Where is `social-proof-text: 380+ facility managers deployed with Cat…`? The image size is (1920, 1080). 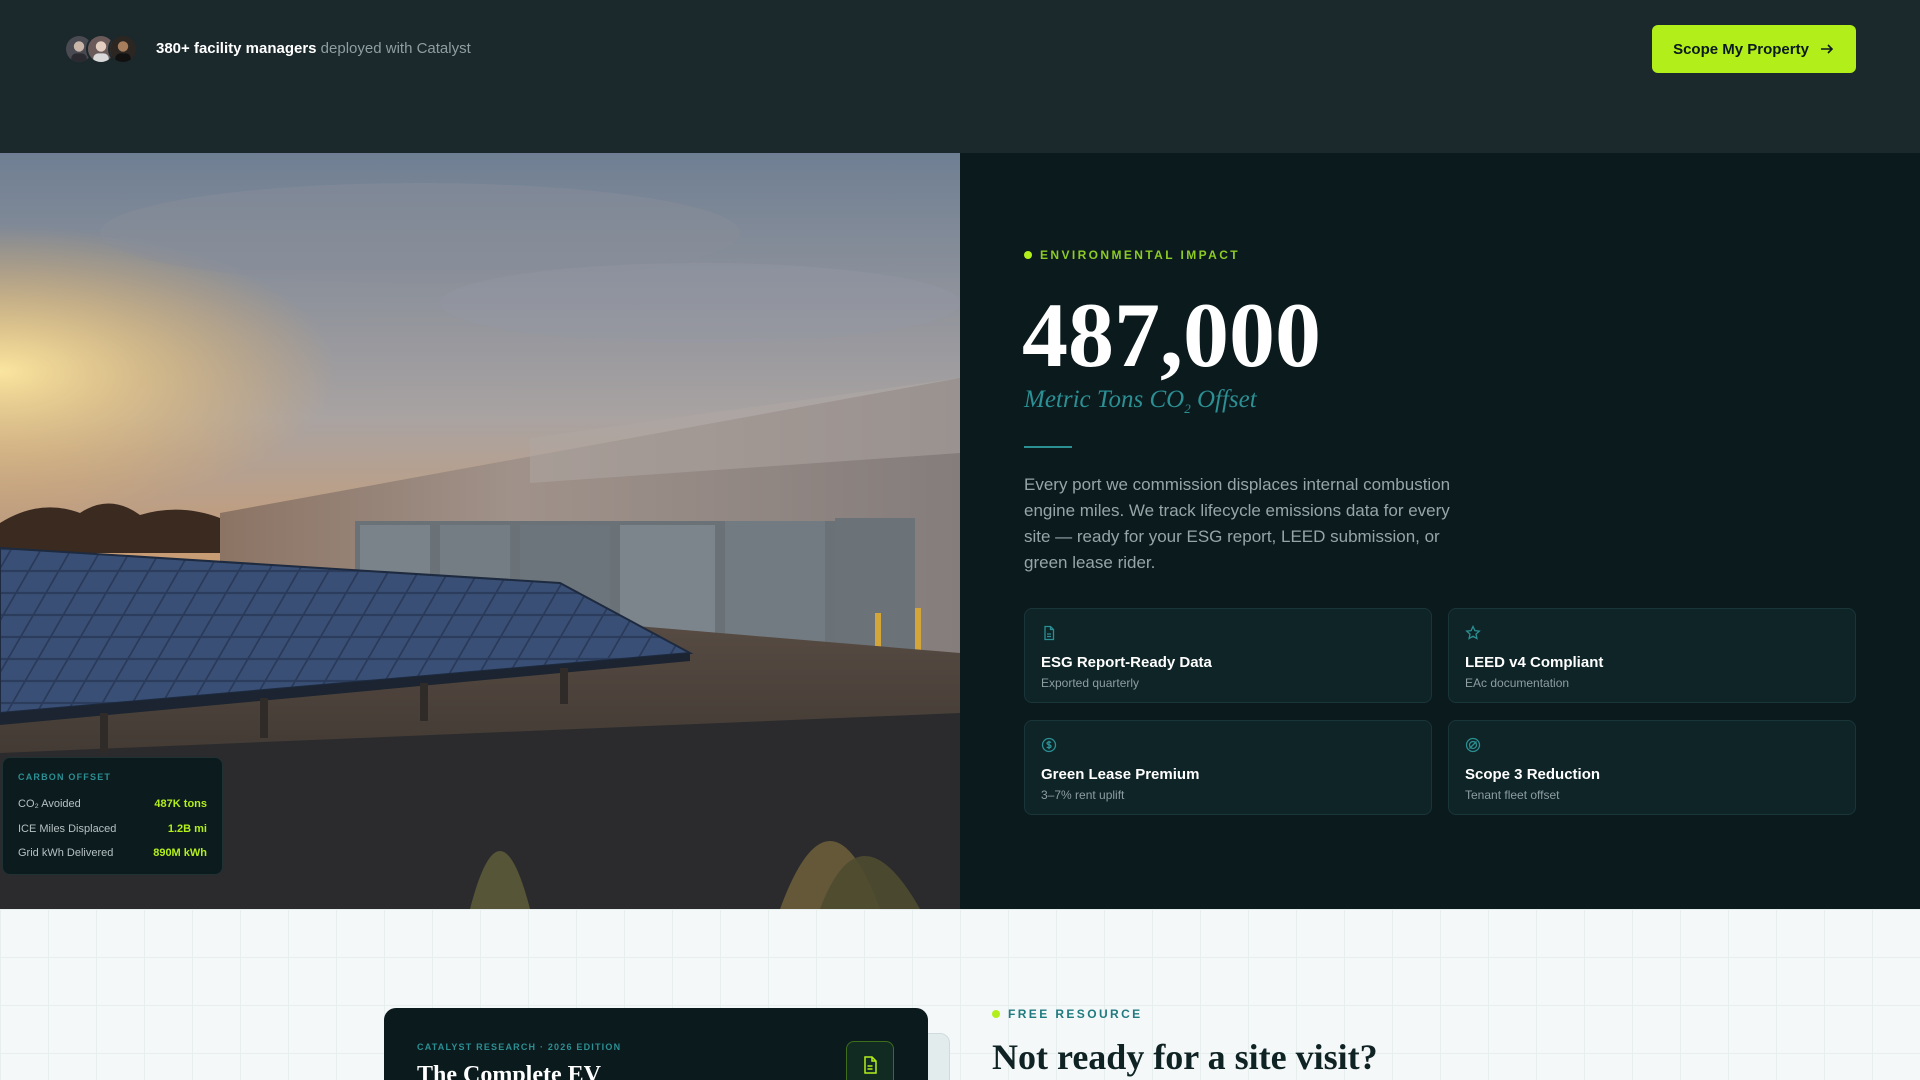 social-proof-text: 380+ facility managers deployed with Cat… is located at coordinates (313, 49).